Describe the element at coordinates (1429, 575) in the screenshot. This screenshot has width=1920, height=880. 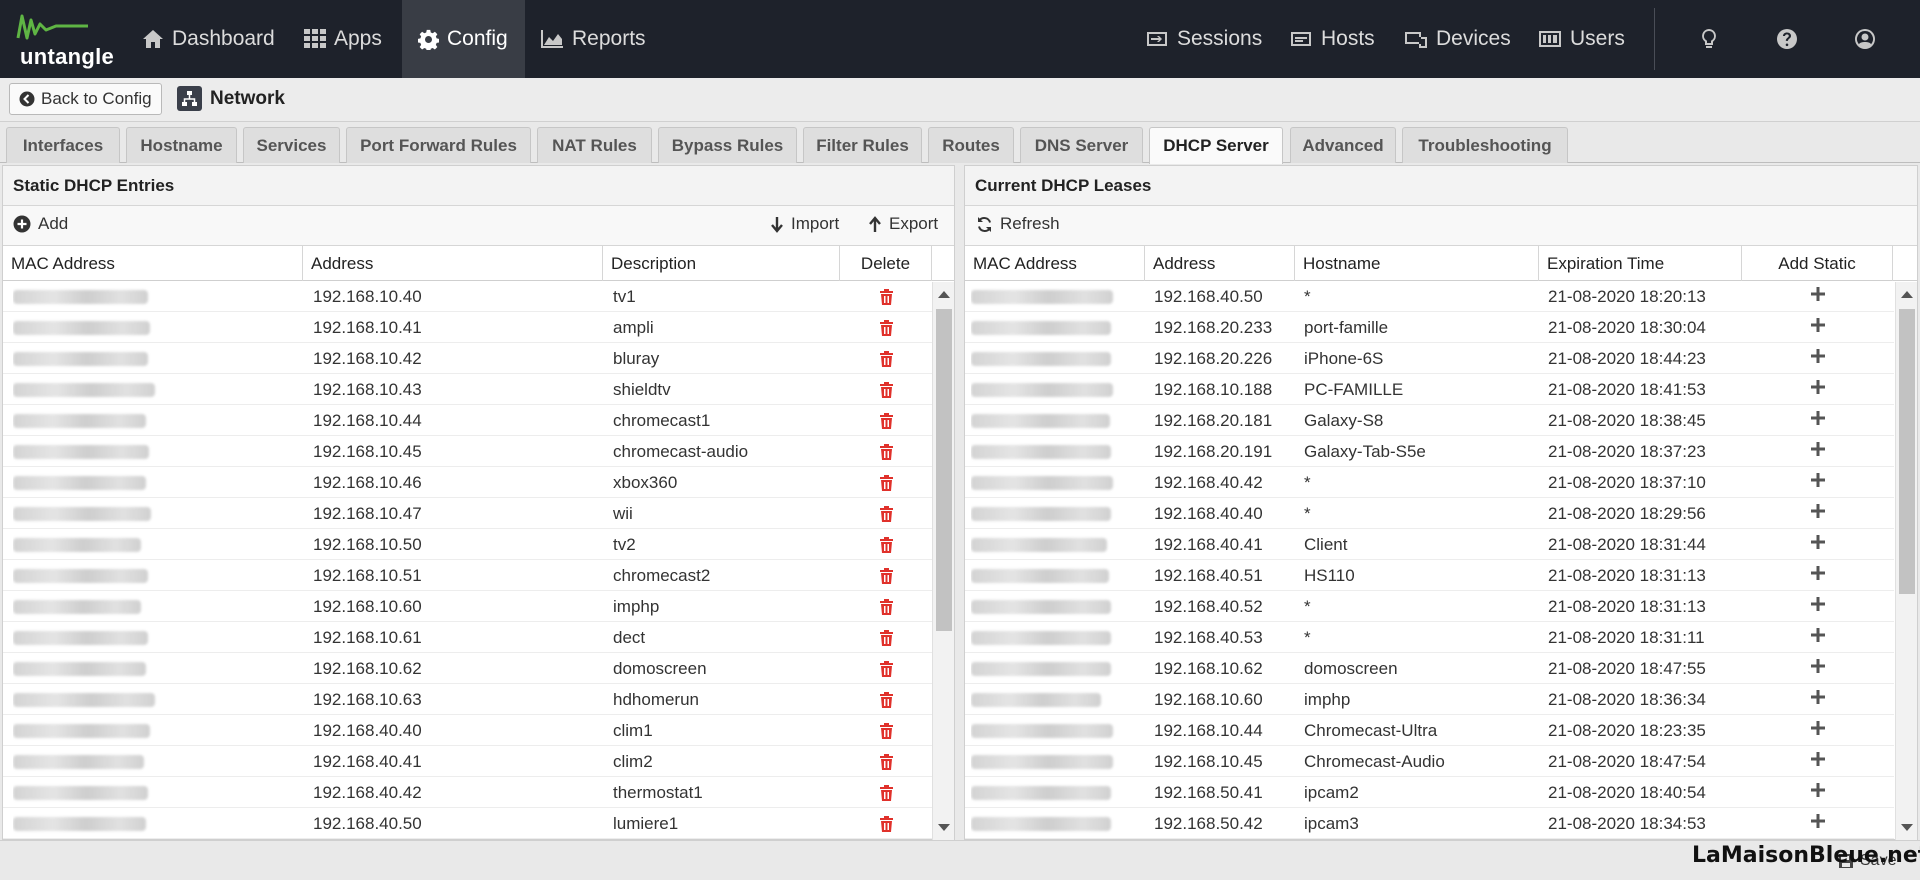
I see `lease-table-row: 192.168.40.51 HS110 21-08-2020 18:31:13` at that location.